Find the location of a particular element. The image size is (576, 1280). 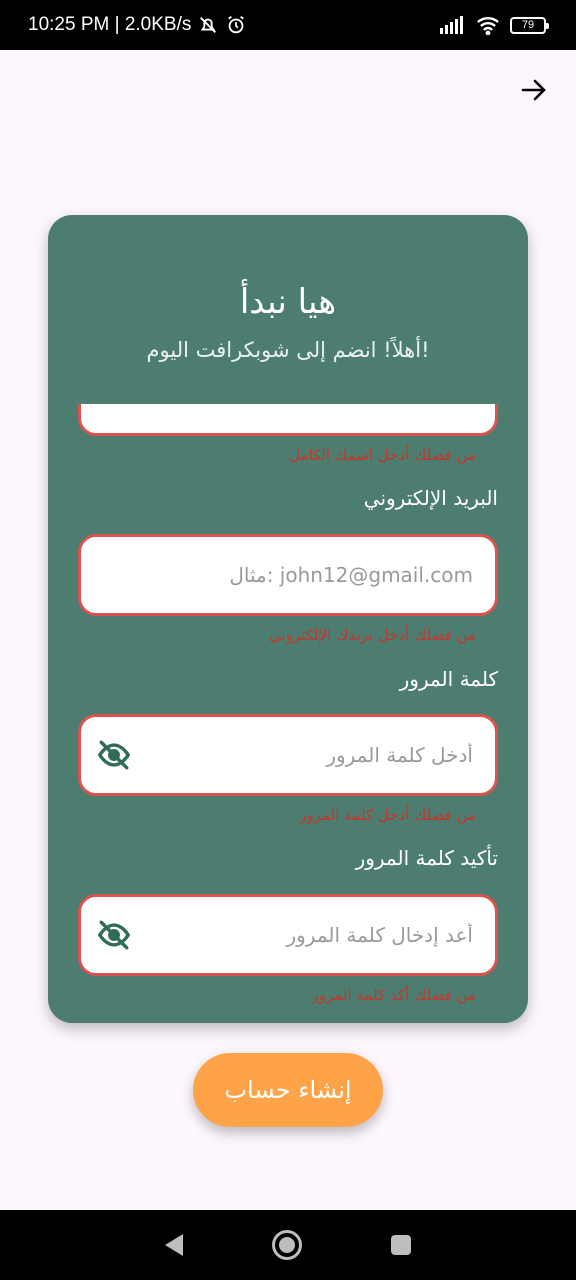

email-label: البريد الإلكتروني is located at coordinates (430, 498).